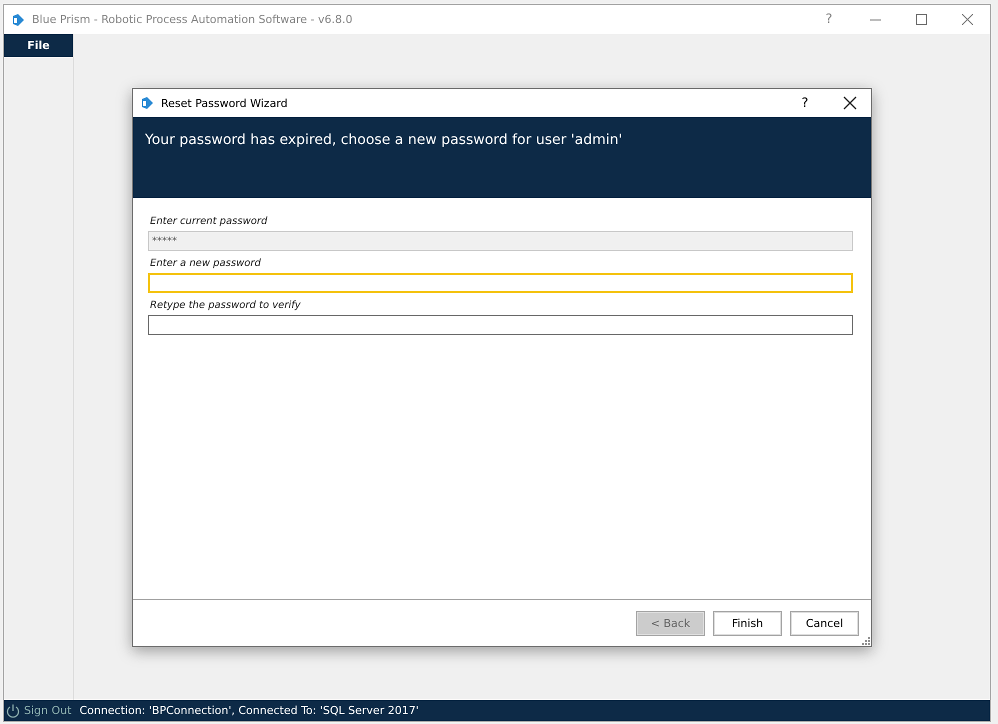 The width and height of the screenshot is (998, 724). I want to click on field-label: Enter a new password, so click(205, 263).